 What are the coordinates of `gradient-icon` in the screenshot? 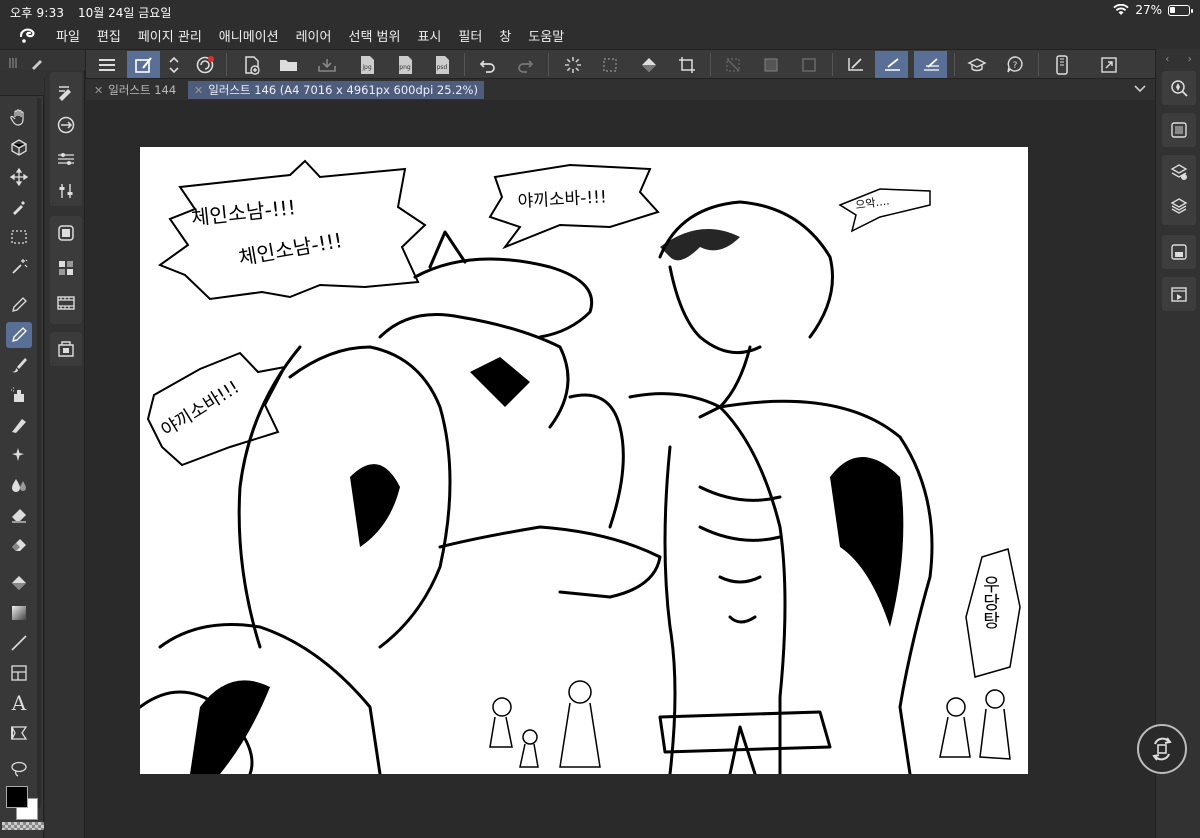 It's located at (19, 613).